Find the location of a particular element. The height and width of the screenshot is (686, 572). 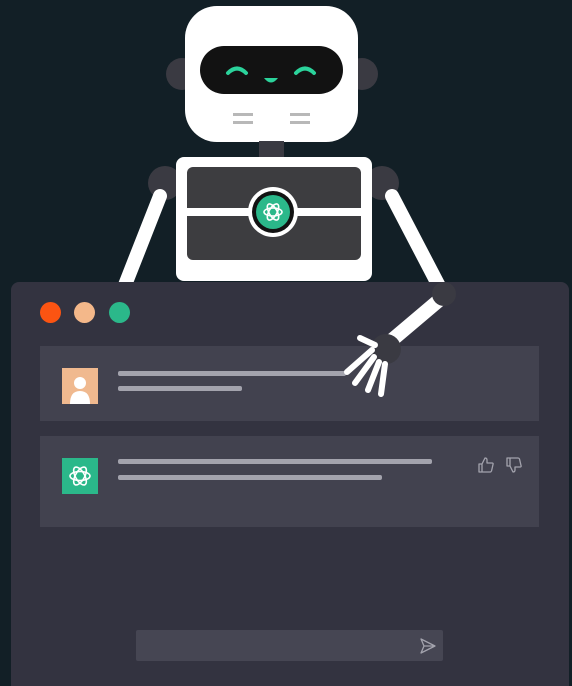

user-avatar-icon is located at coordinates (80, 386).